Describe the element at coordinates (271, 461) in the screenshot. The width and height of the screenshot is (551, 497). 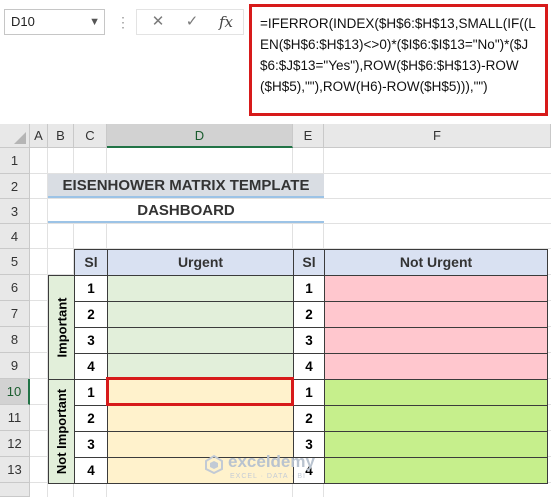
I see `watermark-brand: exceldemy` at that location.